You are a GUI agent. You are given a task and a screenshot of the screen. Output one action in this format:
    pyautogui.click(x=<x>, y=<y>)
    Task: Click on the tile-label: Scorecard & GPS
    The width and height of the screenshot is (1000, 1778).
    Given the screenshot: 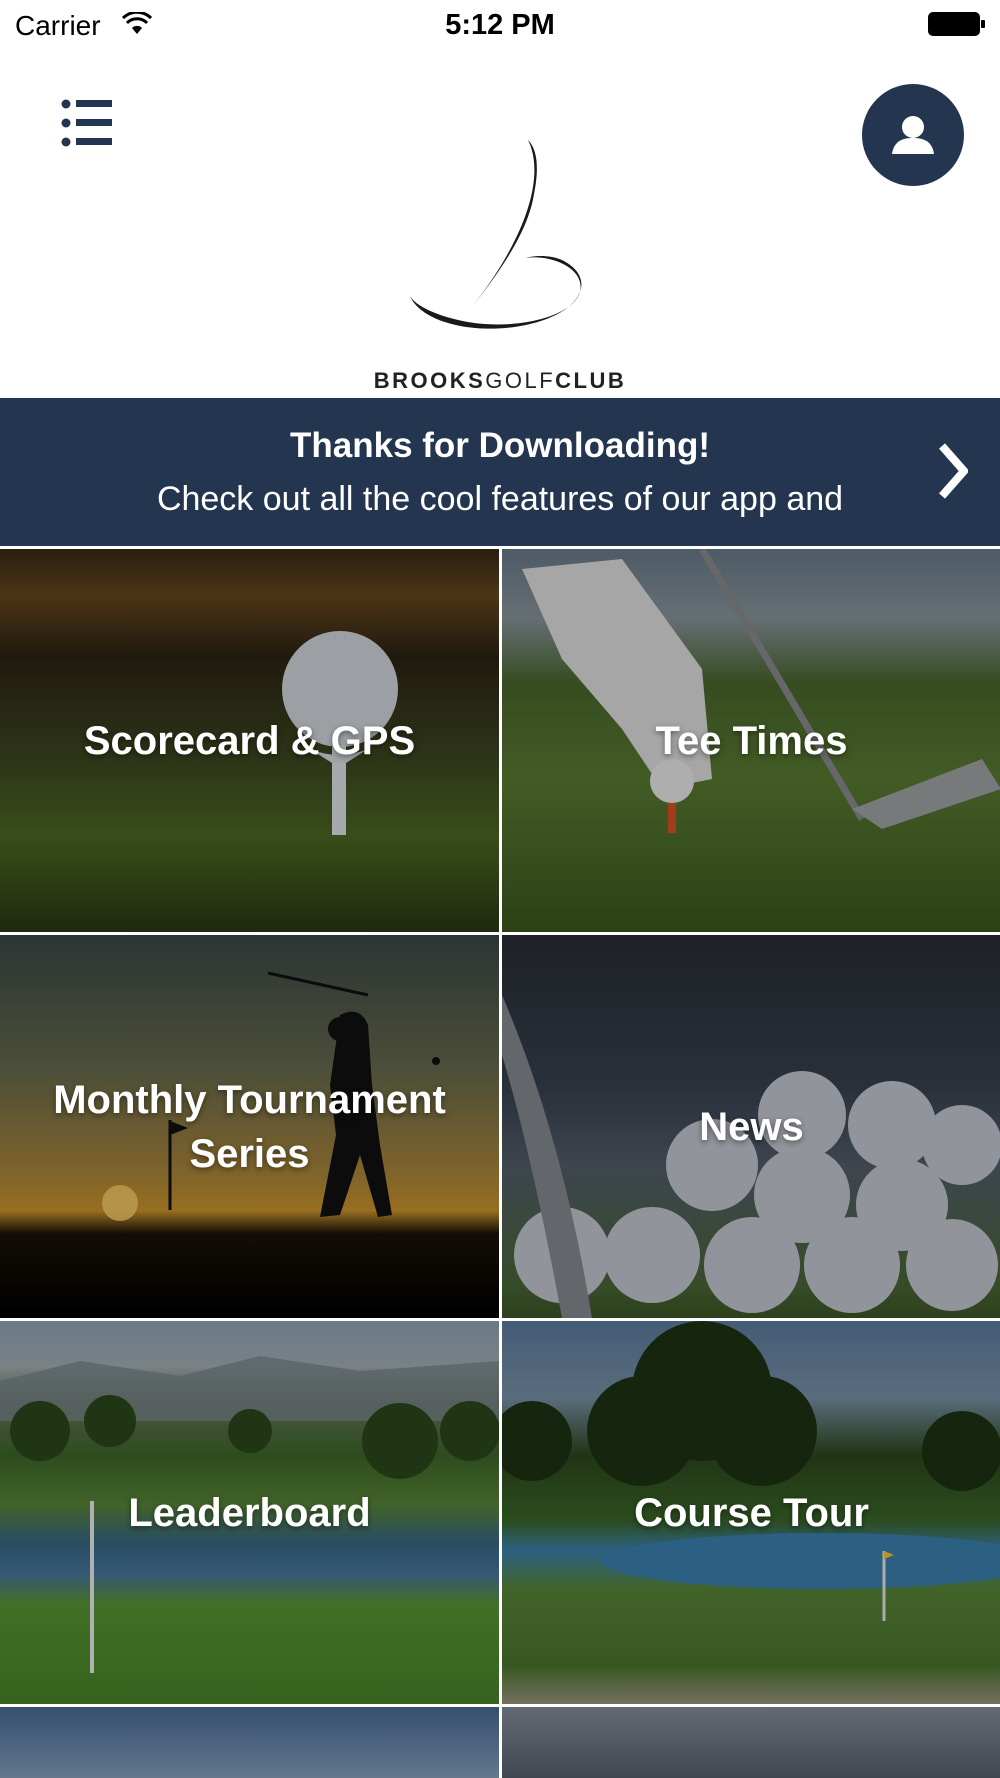 What is the action you would take?
    pyautogui.click(x=249, y=740)
    